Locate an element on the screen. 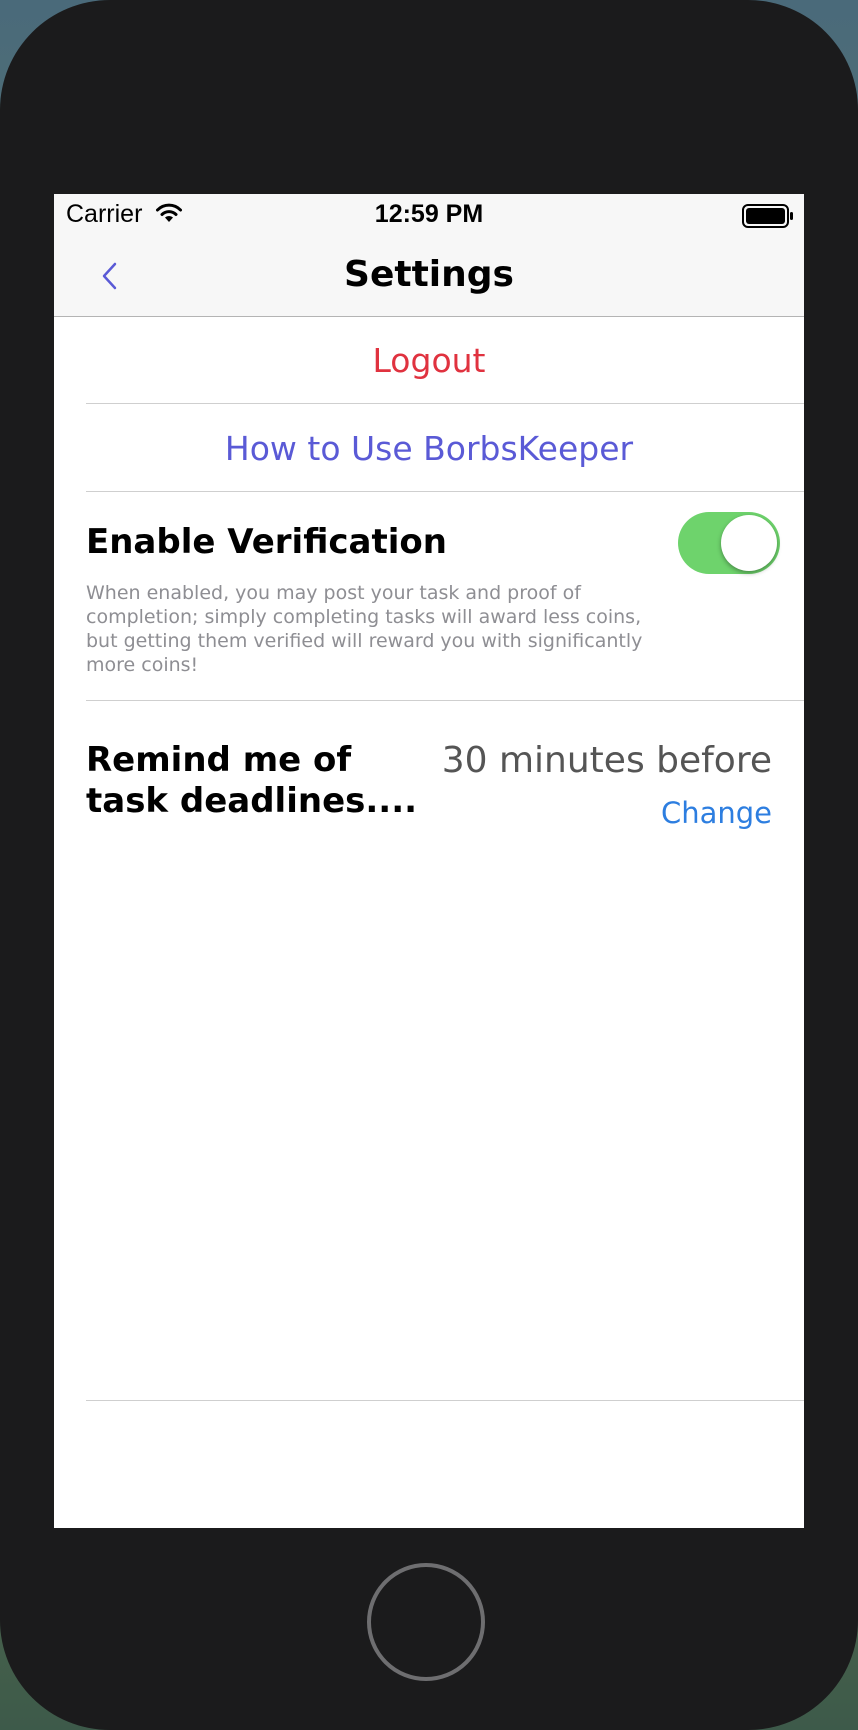 The height and width of the screenshot is (1730, 858). logout-button: Logout is located at coordinates (429, 360).